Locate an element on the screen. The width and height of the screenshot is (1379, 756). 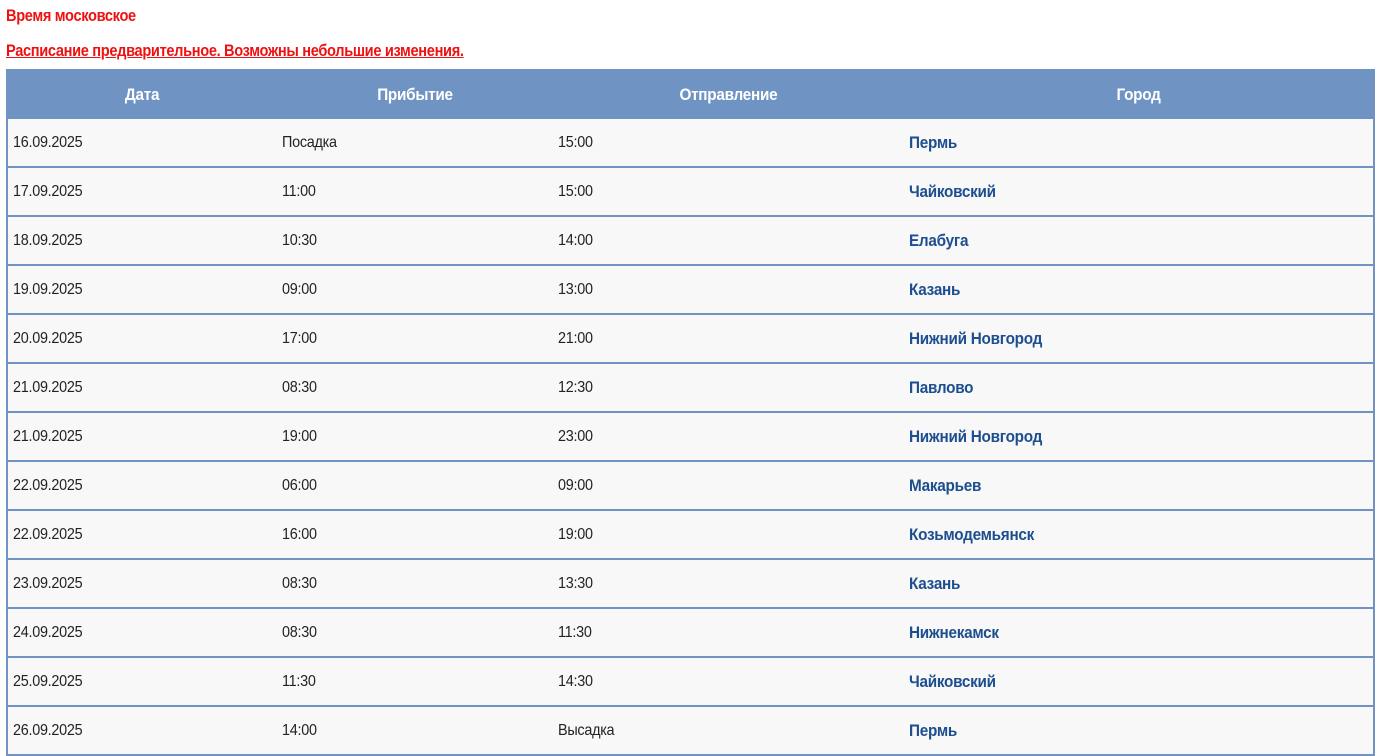
table-row: 24.09.2025 08:30 11:30 Нижнекамск is located at coordinates (690, 633).